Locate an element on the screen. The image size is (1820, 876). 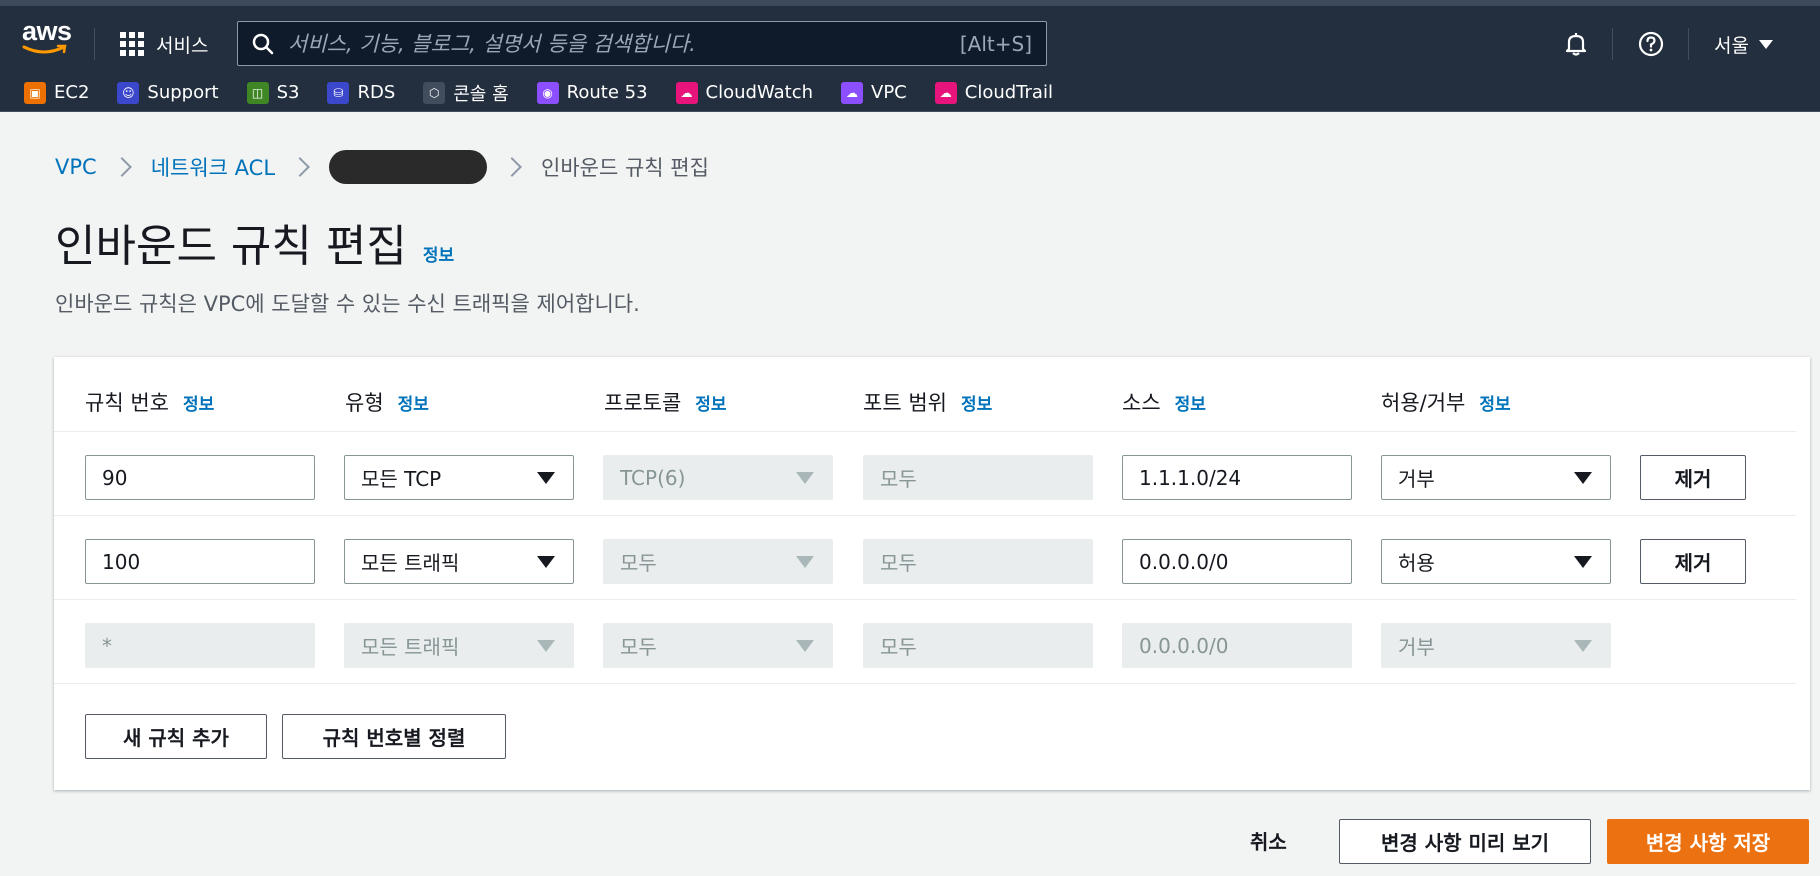
aws-logo-text: aws is located at coordinates (47, 31).